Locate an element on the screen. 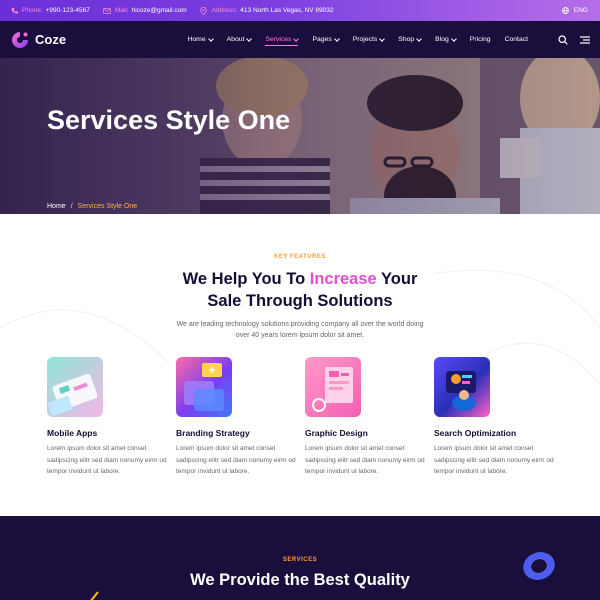 The image size is (600, 600). card-title: Search Optimization is located at coordinates (475, 433).